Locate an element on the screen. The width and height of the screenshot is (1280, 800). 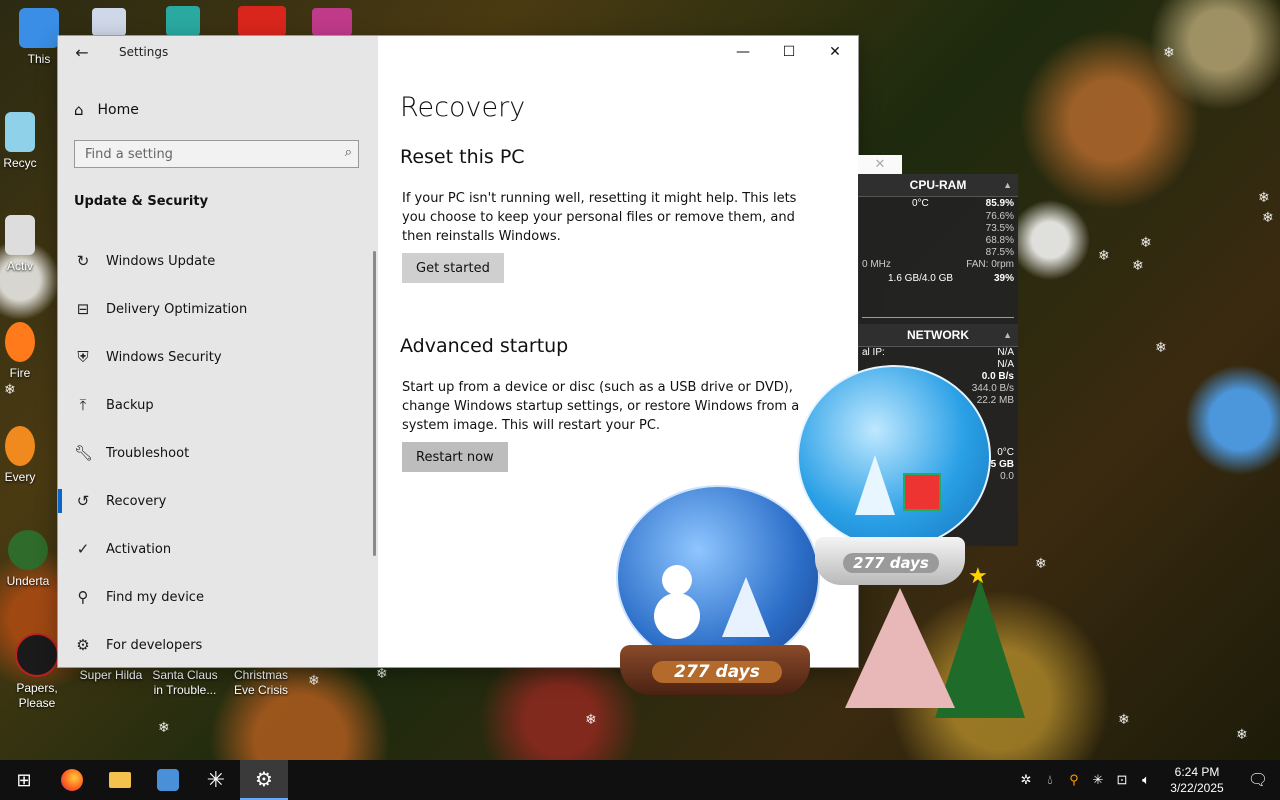
christmas-tree-decoration: ★ is located at coordinates (930, 646).